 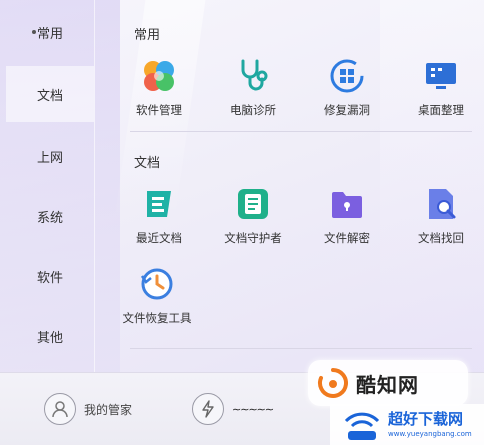 I want to click on software-manager-icon, so click(x=159, y=76).